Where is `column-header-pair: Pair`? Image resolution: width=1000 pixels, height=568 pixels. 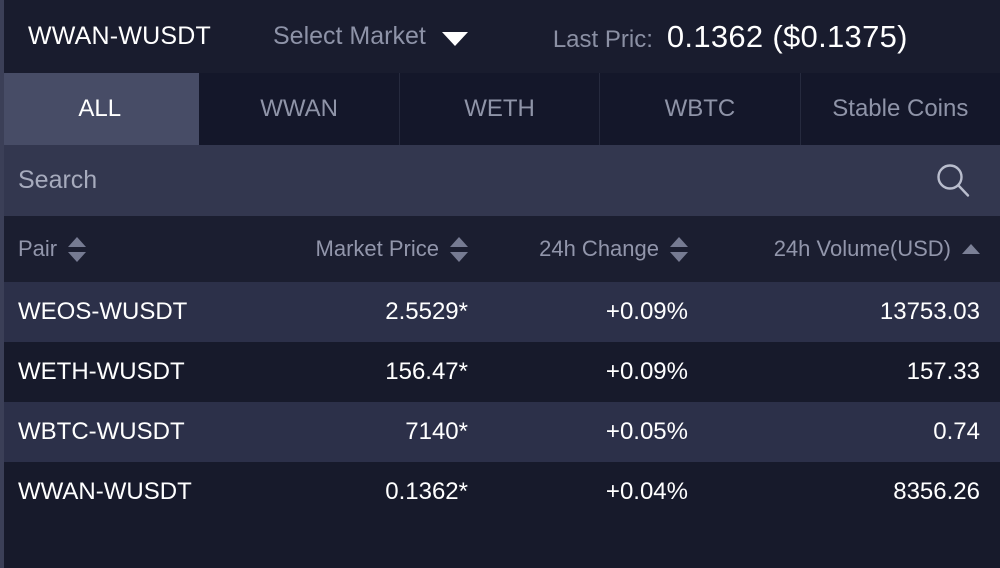
column-header-pair: Pair is located at coordinates (125, 249).